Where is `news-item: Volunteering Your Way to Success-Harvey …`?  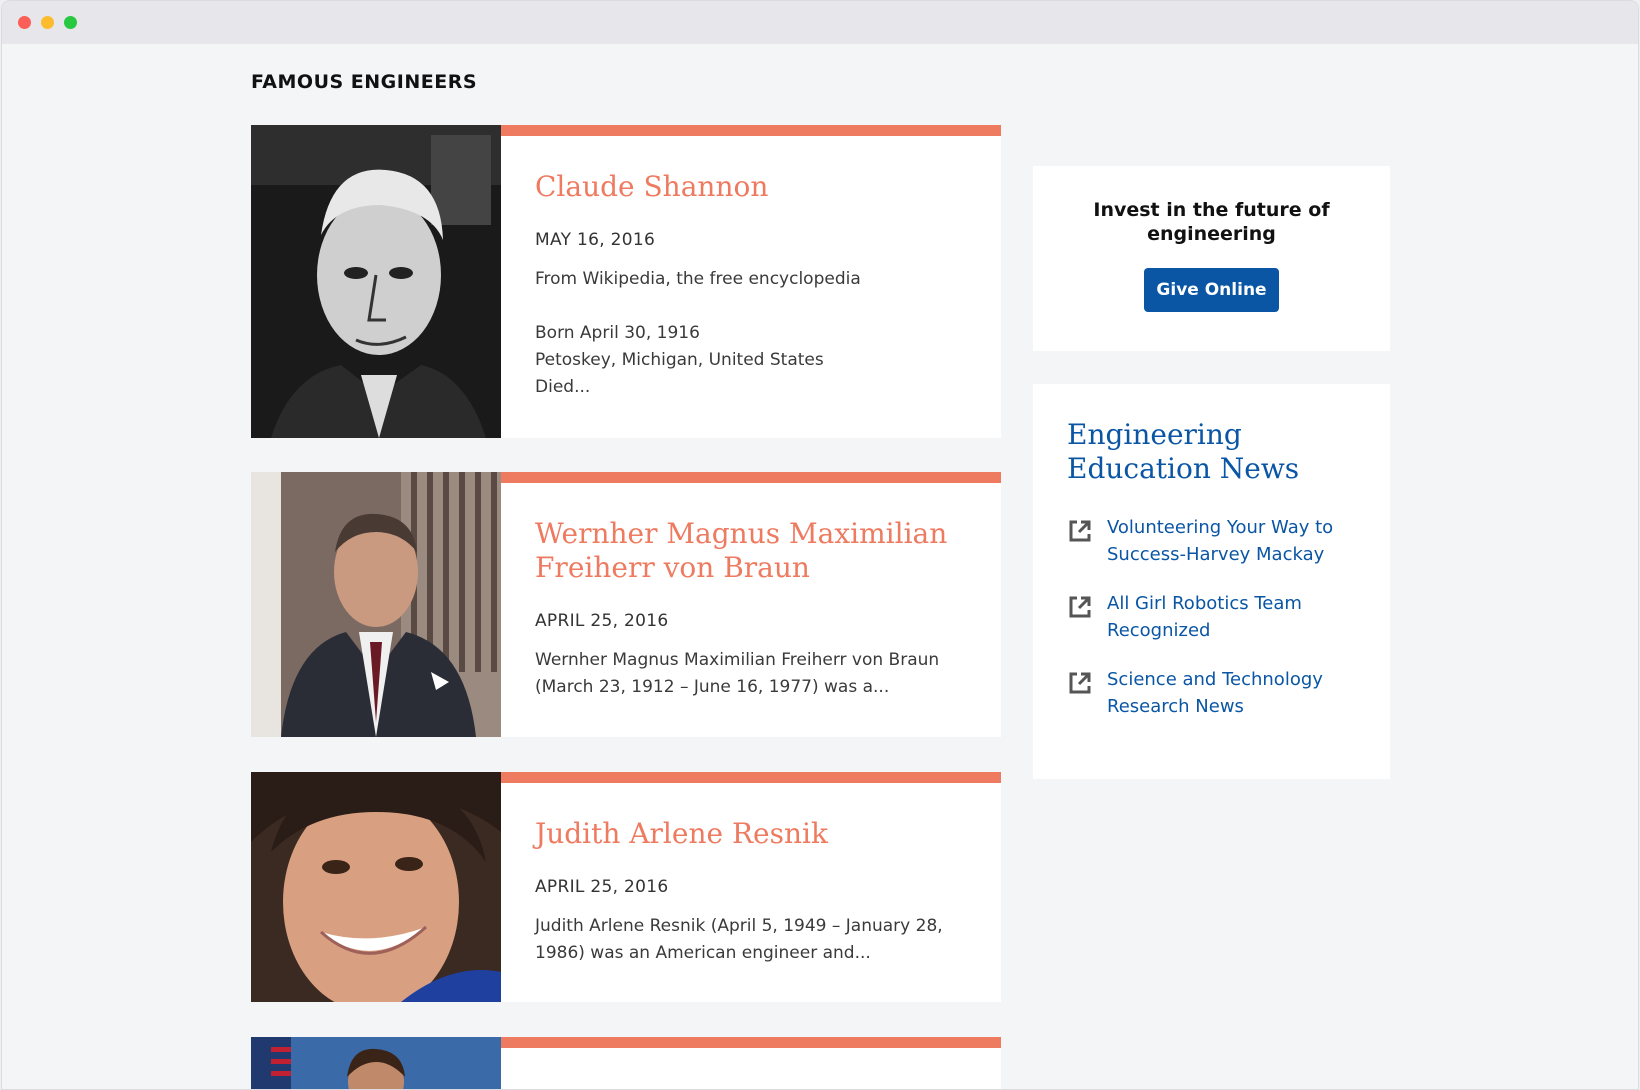
news-item: Volunteering Your Way to Success-Harvey … is located at coordinates (1211, 541).